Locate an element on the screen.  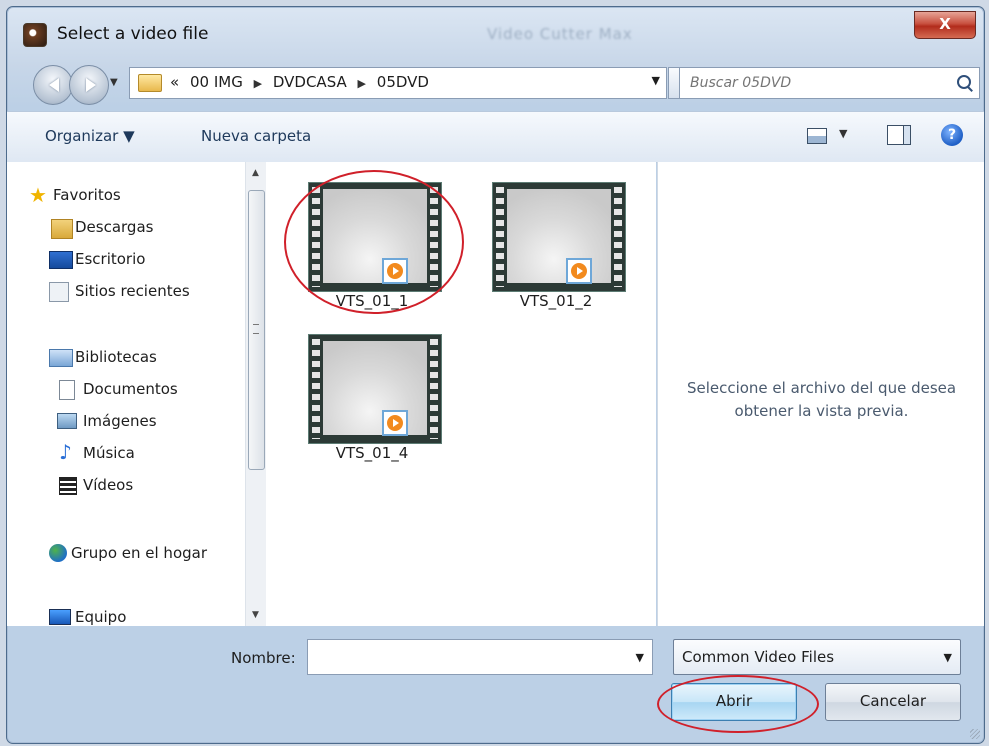
view-options-dropdown: ▼ is located at coordinates (843, 133).